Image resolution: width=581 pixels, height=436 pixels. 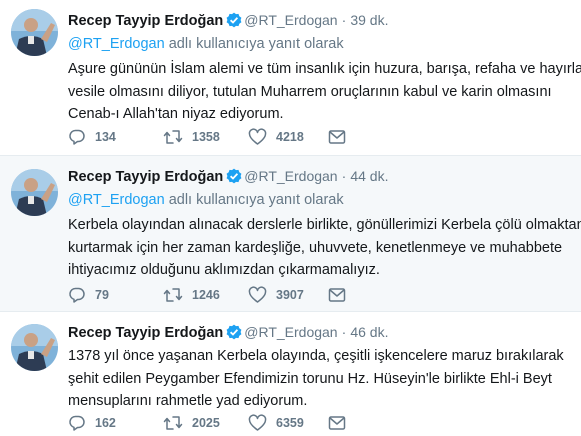 I want to click on like-count: 4218, so click(x=290, y=137).